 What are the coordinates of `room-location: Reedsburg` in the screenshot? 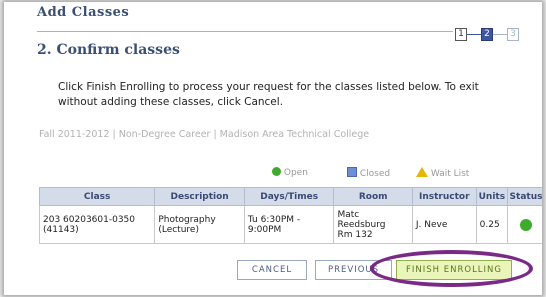 It's located at (361, 224).